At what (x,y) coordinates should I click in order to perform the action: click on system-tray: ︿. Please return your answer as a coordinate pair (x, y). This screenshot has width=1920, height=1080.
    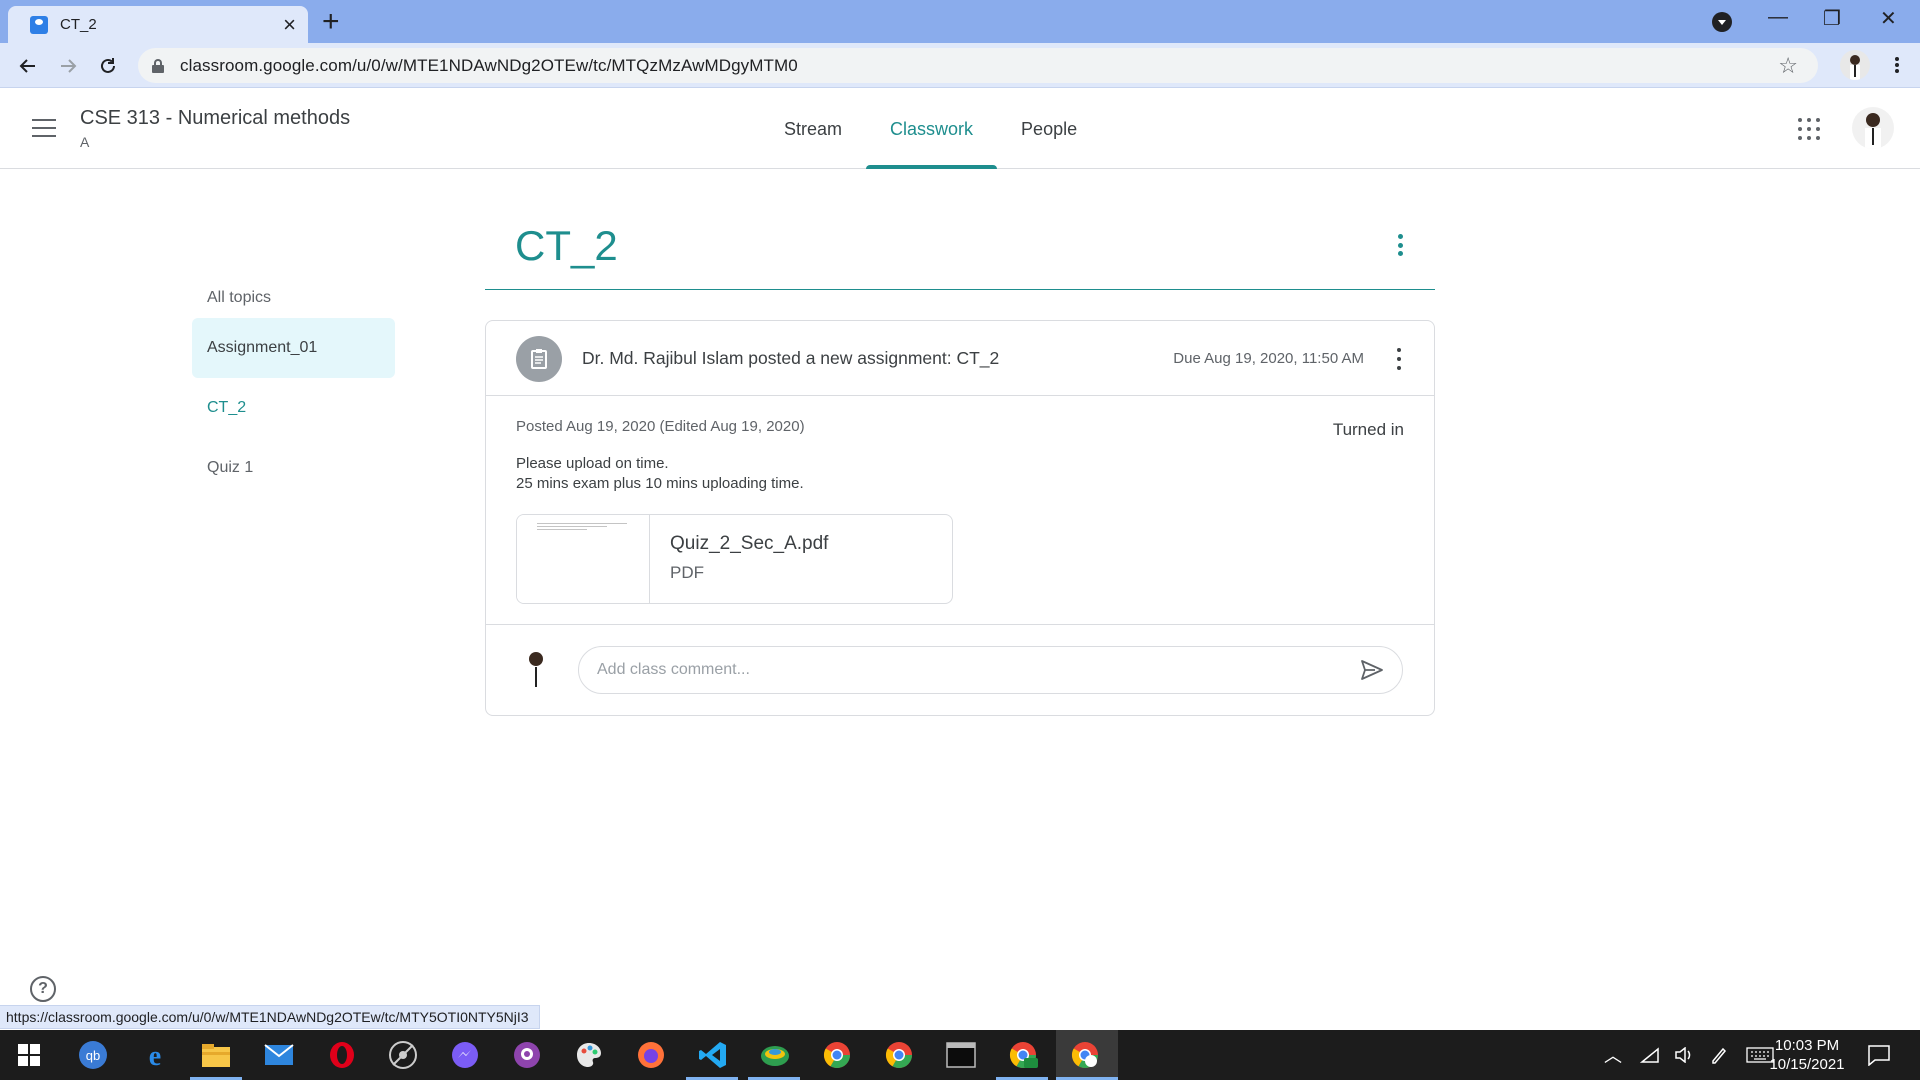
    Looking at the image, I should click on (1689, 1055).